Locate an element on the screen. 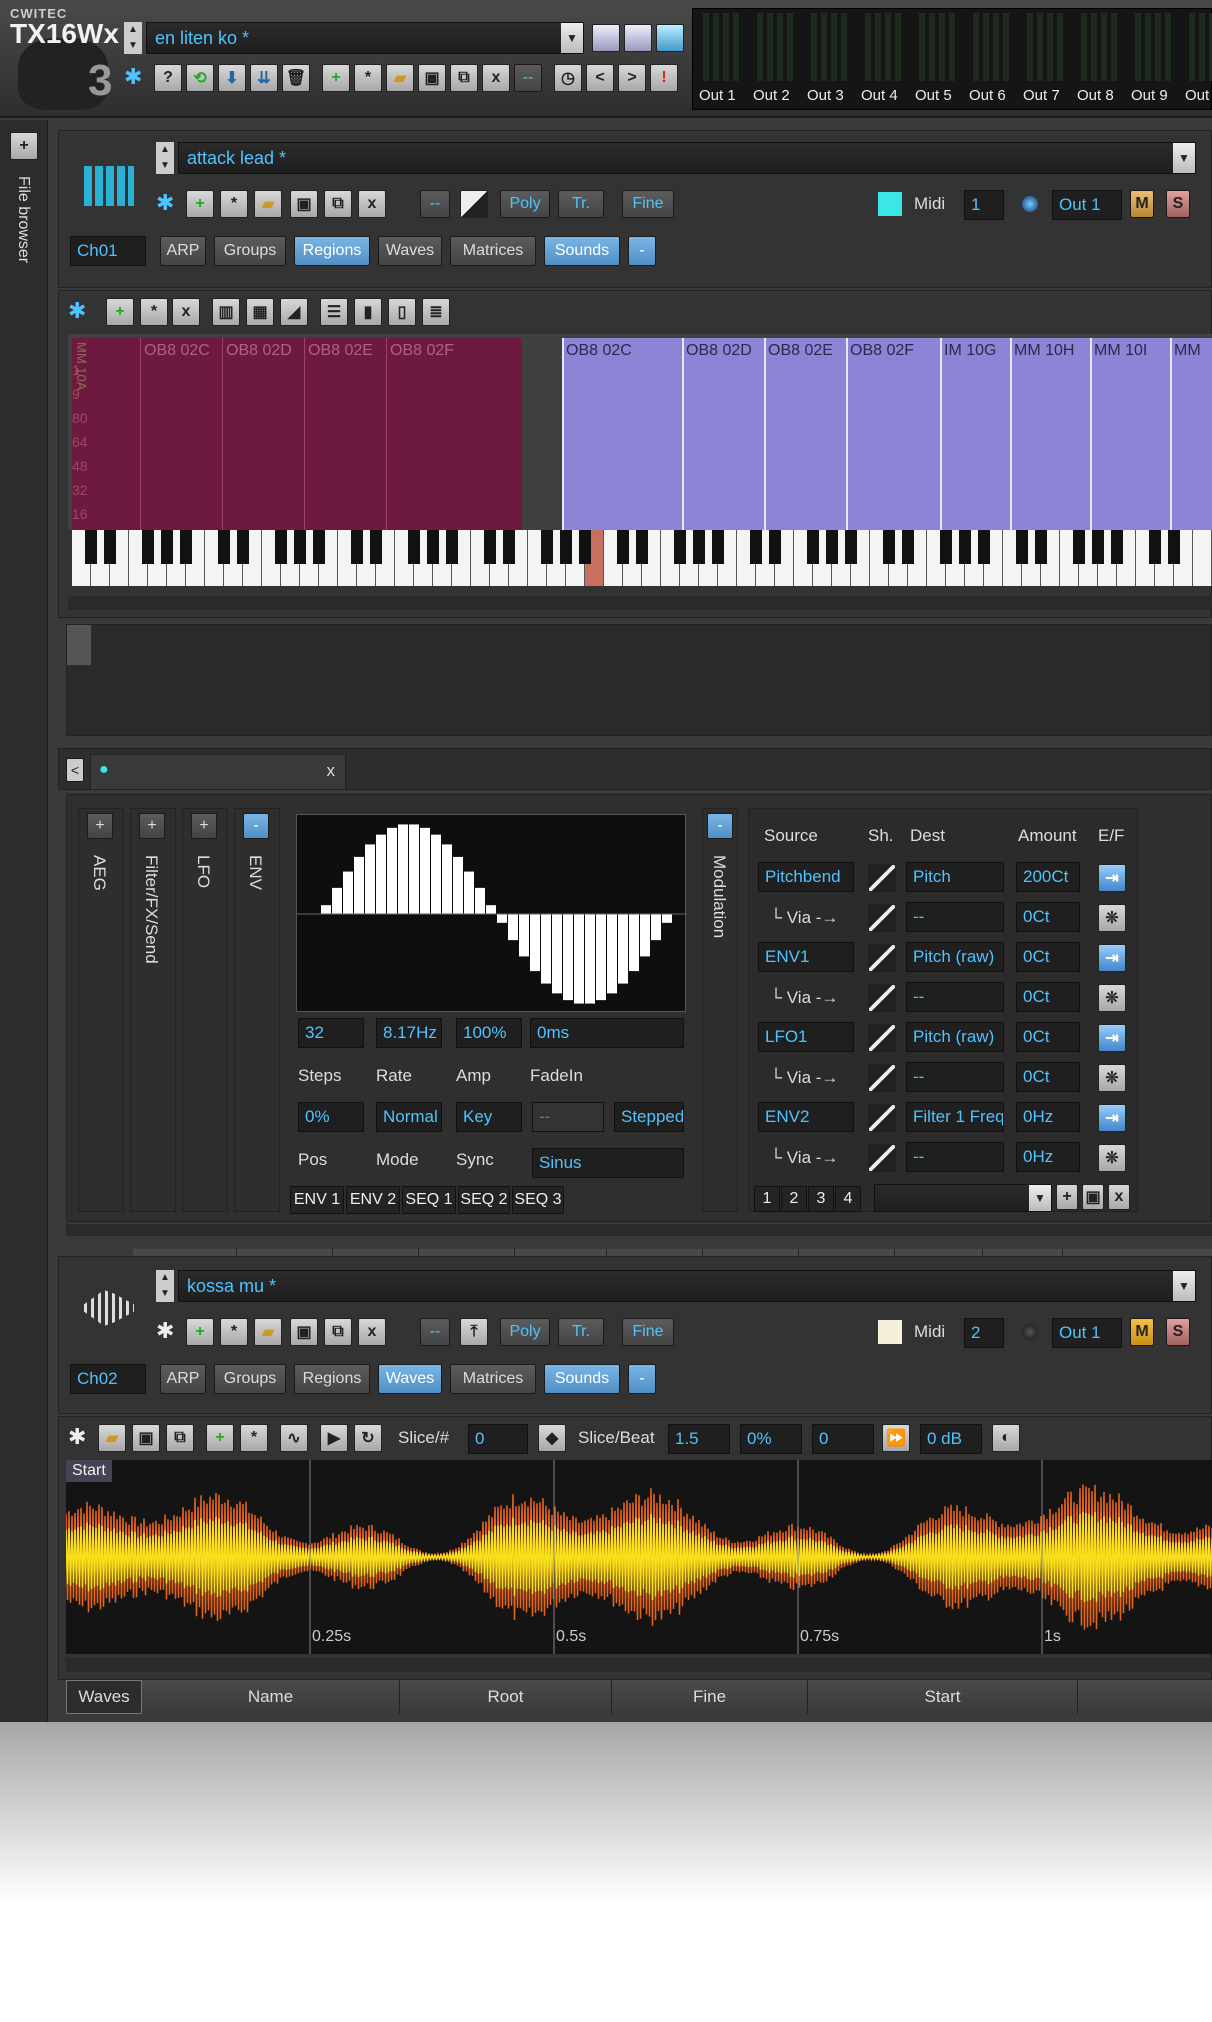  window-mode-3-icon is located at coordinates (670, 38).